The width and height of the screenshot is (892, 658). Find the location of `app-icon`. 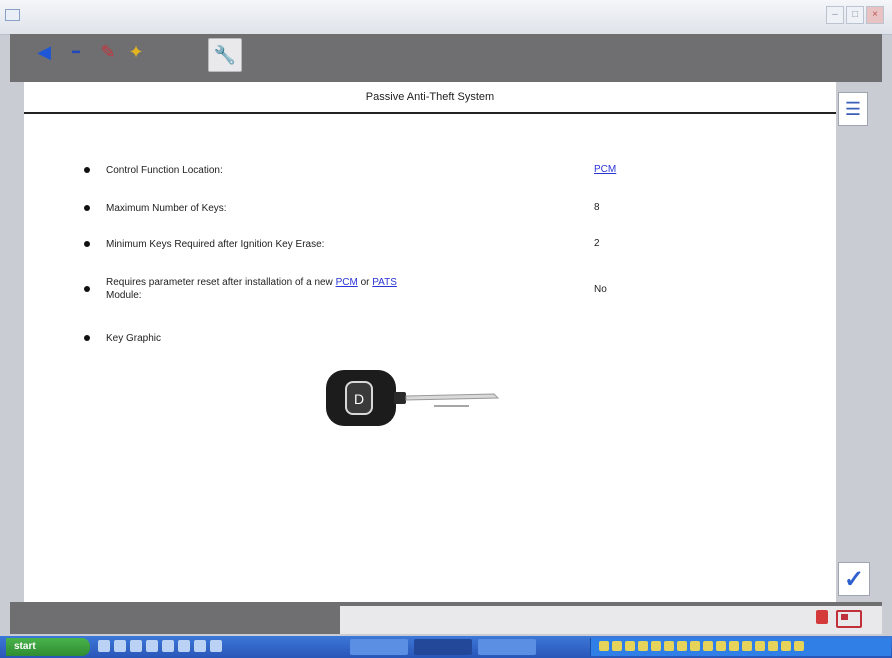

app-icon is located at coordinates (12, 15).